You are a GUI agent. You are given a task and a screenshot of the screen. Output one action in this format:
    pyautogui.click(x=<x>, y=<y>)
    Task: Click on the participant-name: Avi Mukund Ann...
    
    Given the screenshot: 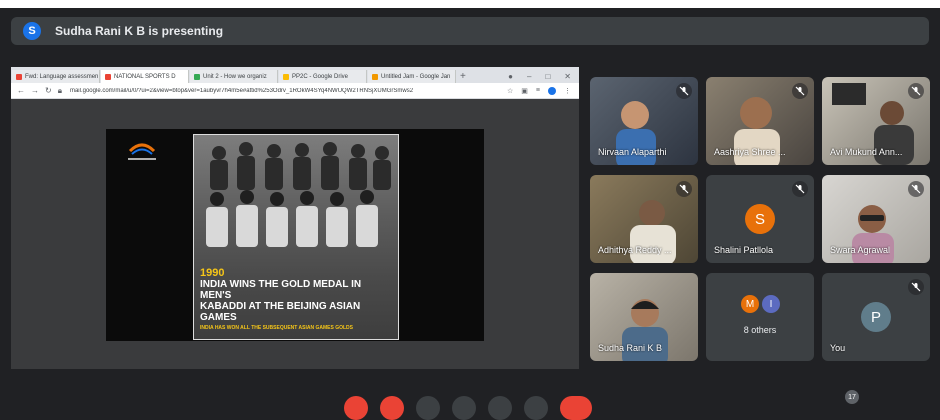 What is the action you would take?
    pyautogui.click(x=866, y=152)
    